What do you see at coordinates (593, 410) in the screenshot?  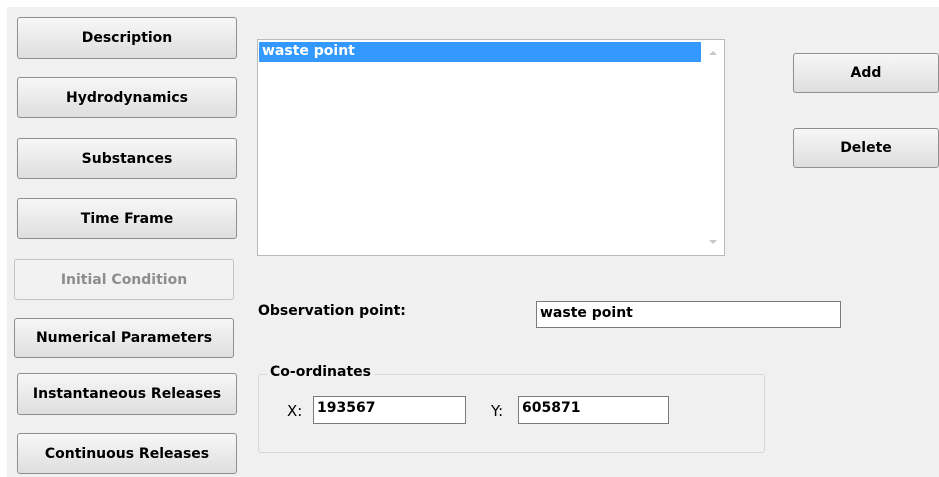 I see `y-coordinate-input: 605871` at bounding box center [593, 410].